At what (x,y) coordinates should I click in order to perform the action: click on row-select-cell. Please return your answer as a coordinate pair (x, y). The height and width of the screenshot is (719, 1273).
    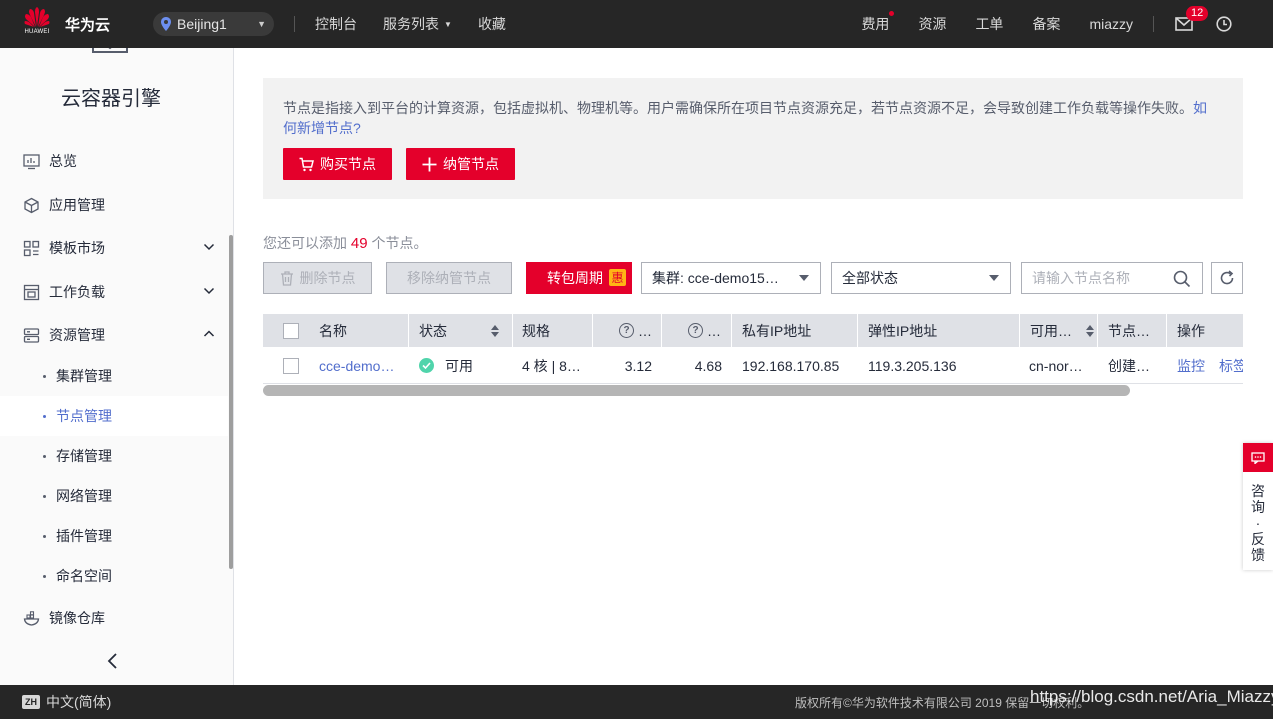
    Looking at the image, I should click on (292, 365).